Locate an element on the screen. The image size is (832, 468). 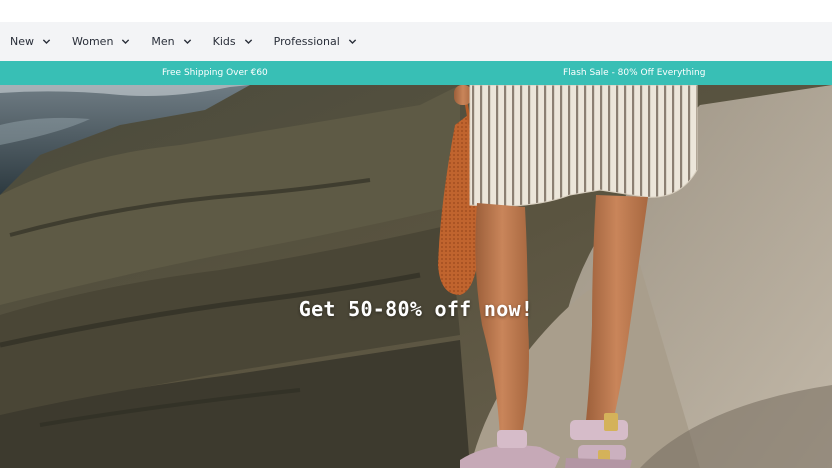
nav-item-women: Women is located at coordinates (101, 41).